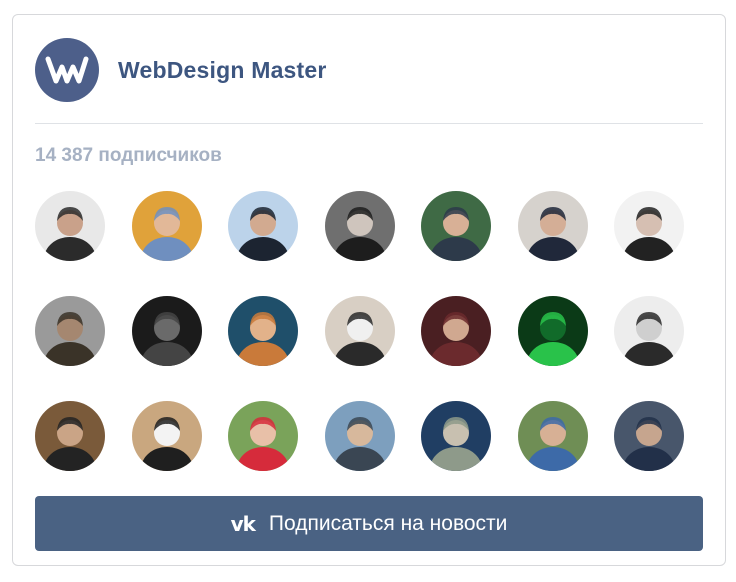 The image size is (736, 582). Describe the element at coordinates (243, 523) in the screenshot. I see `vk-icon: vk` at that location.